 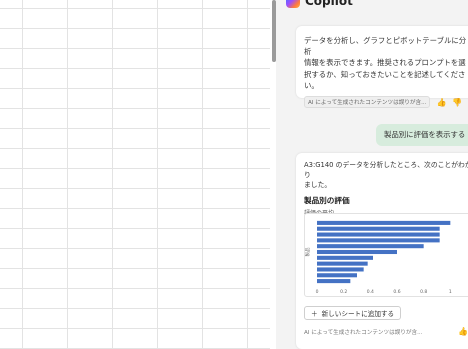 I want to click on copilot-logo-icon, so click(x=293, y=4).